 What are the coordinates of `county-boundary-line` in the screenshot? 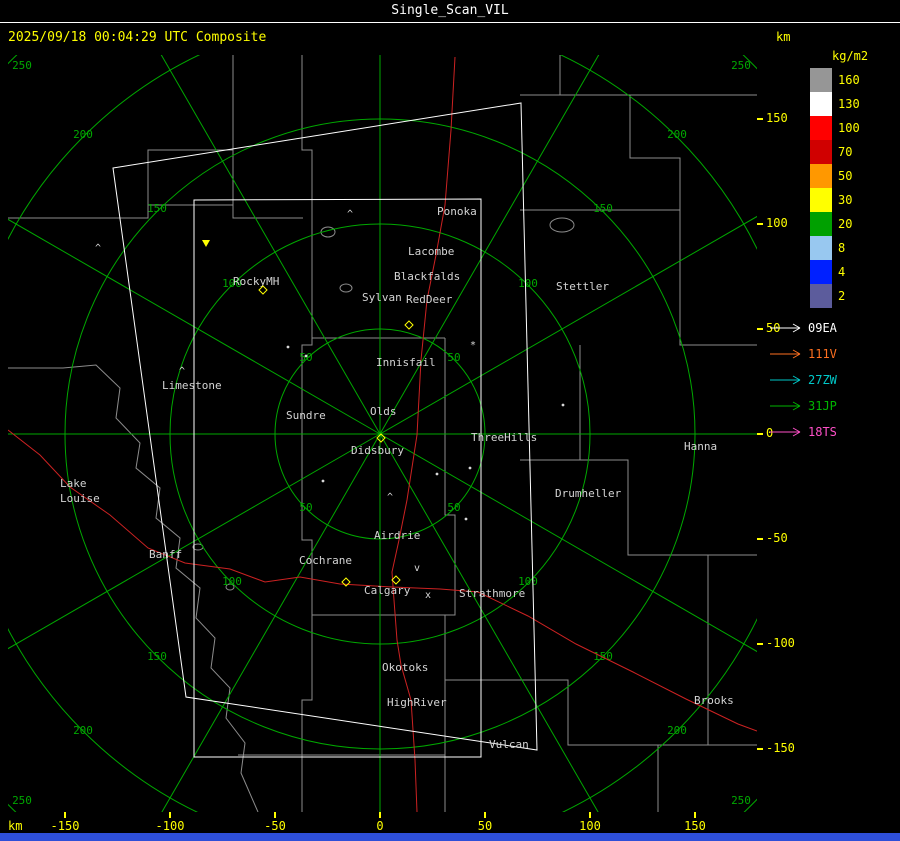 It's located at (693, 220).